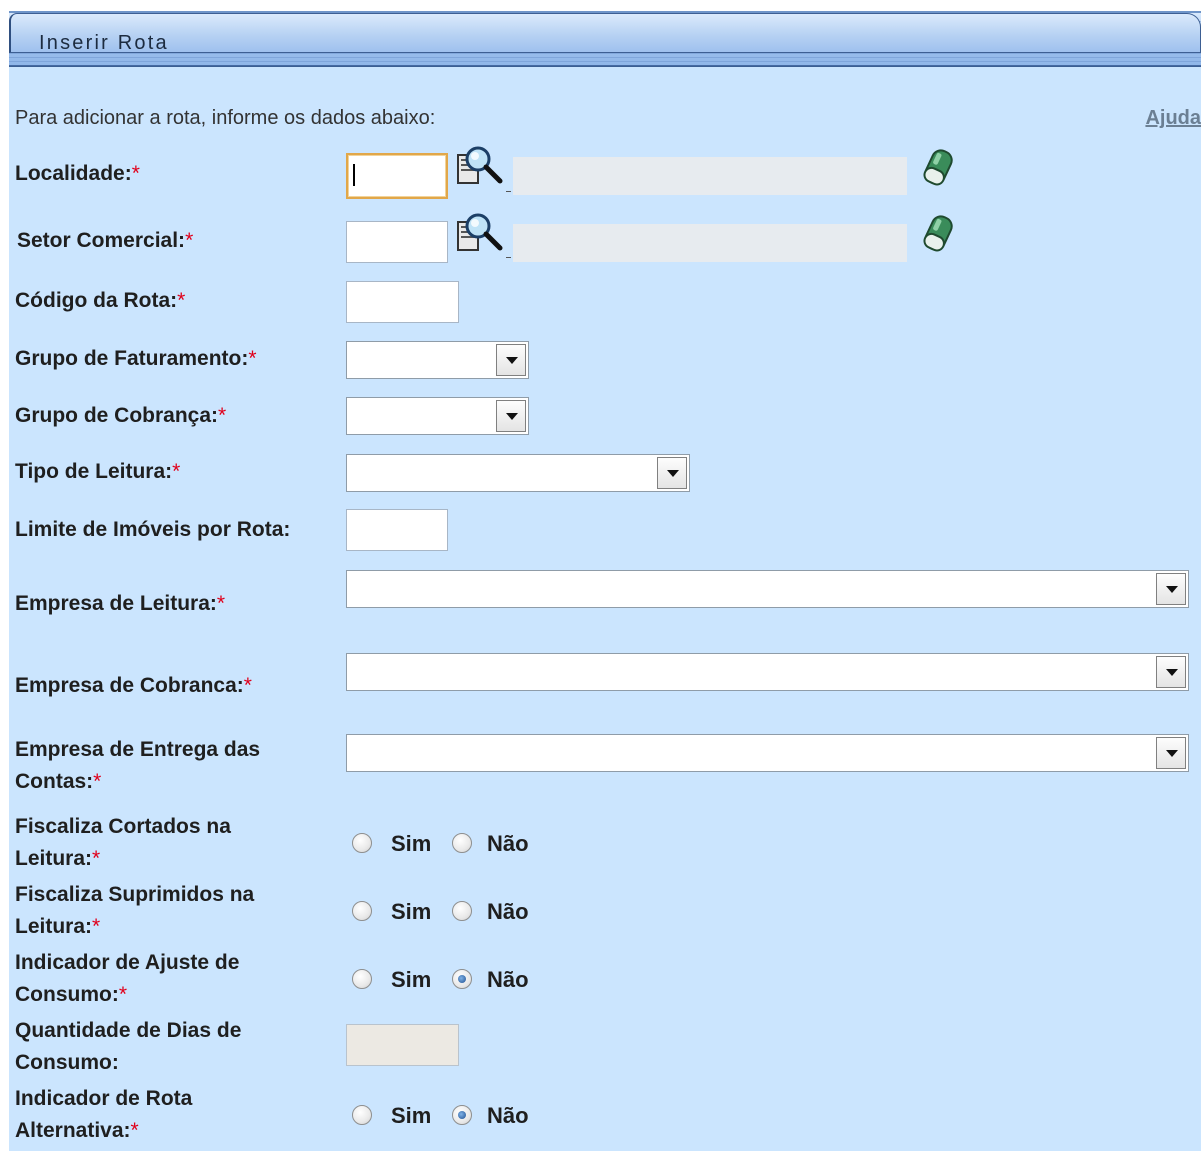 This screenshot has width=1201, height=1151. Describe the element at coordinates (462, 911) in the screenshot. I see `fiscaliza-suprimidos-nao-radio` at that location.